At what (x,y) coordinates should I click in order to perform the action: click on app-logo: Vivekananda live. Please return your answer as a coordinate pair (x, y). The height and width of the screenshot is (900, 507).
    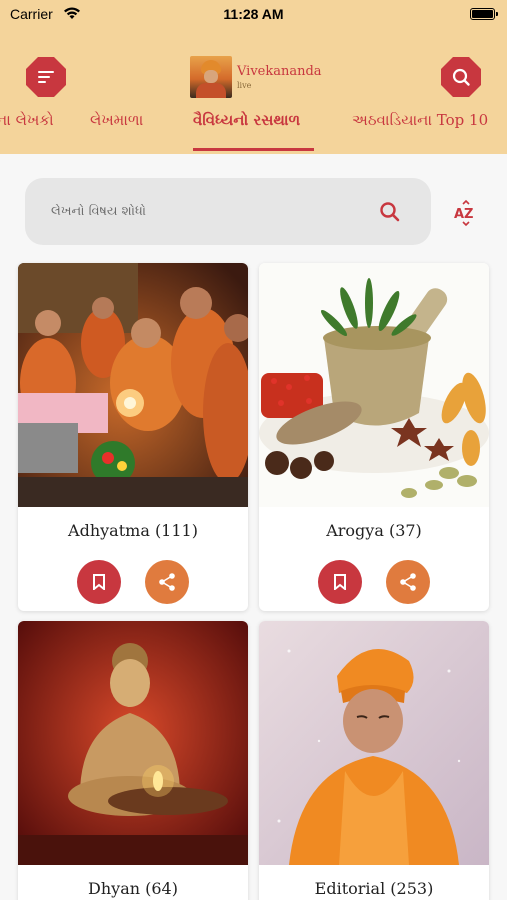
    Looking at the image, I should click on (256, 77).